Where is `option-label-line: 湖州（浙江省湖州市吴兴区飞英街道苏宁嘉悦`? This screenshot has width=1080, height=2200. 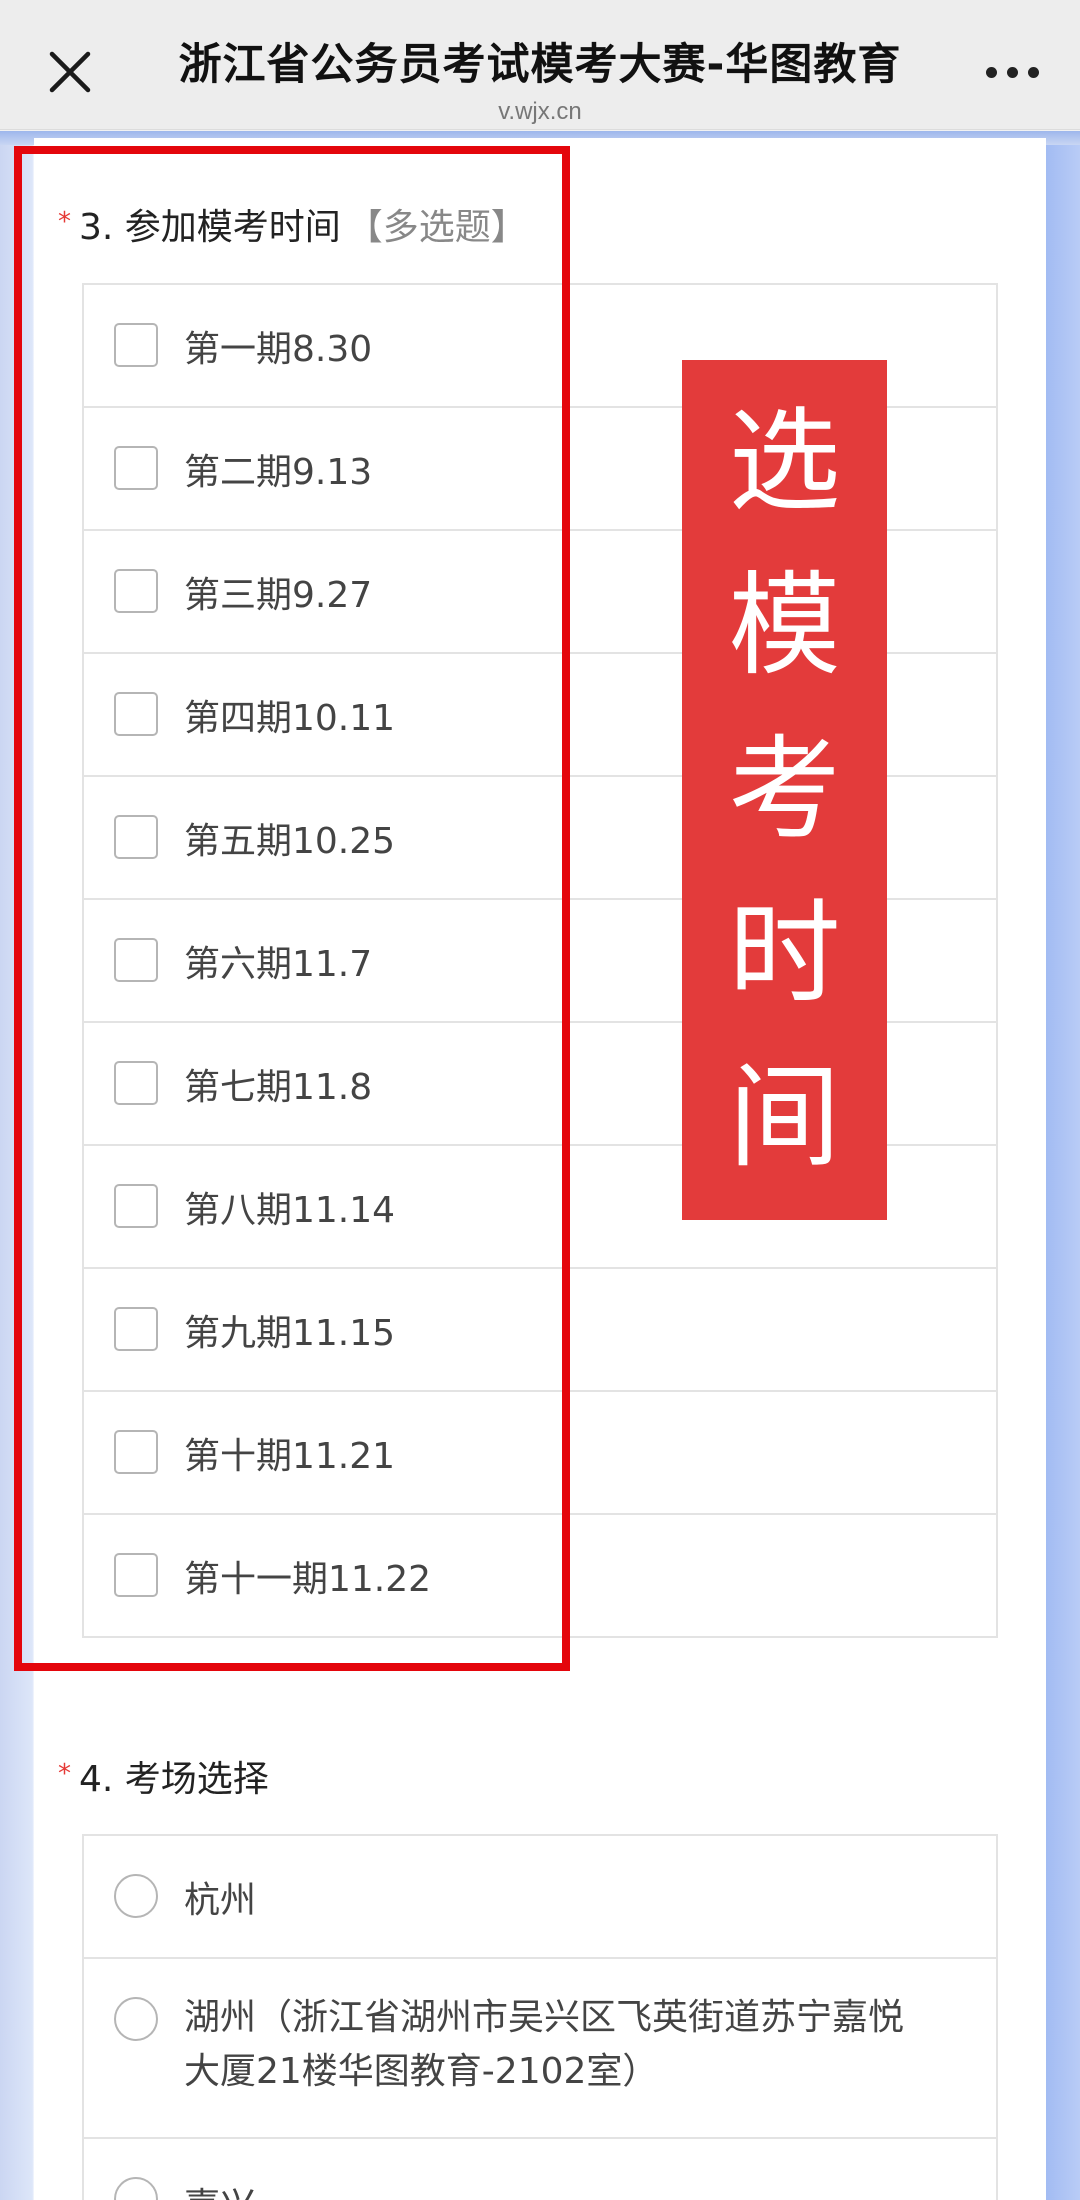
option-label-line: 湖州（浙江省湖州市吴兴区飞英街道苏宁嘉悦 is located at coordinates (544, 2017).